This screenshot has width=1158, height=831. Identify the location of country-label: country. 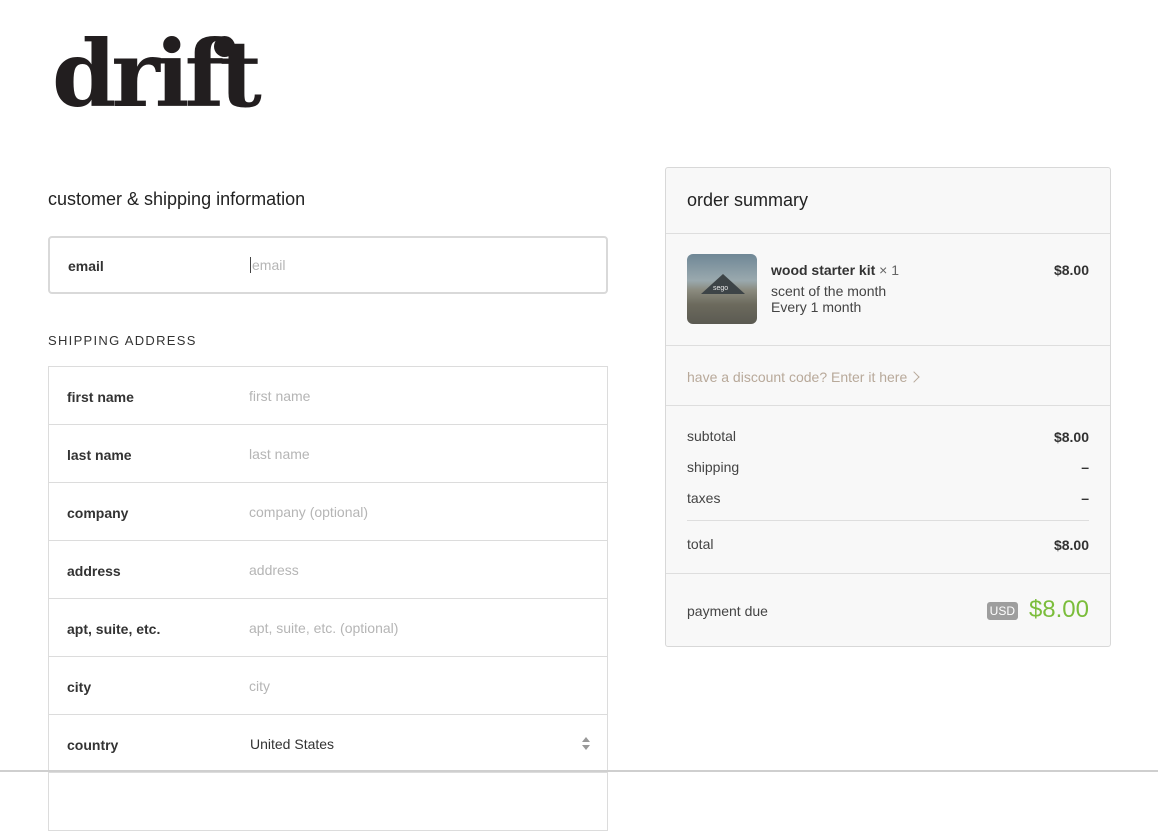
(93, 745).